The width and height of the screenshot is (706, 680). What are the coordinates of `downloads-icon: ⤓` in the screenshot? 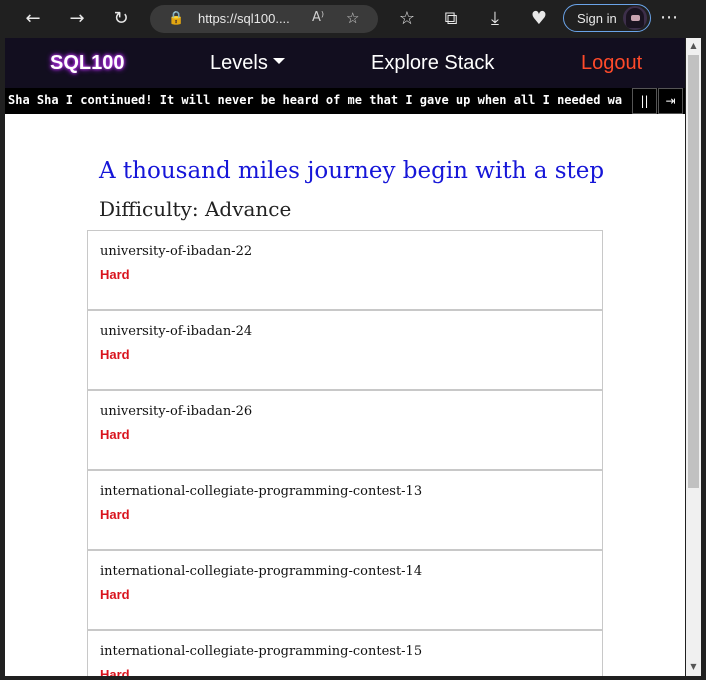 It's located at (495, 19).